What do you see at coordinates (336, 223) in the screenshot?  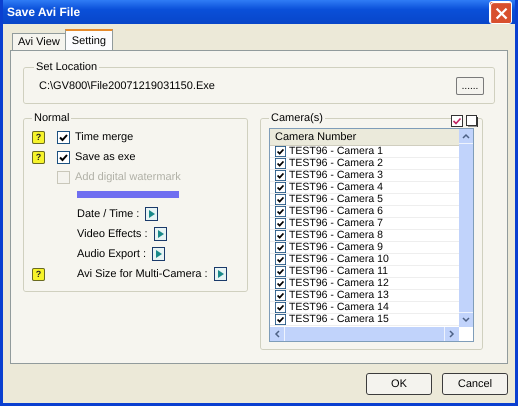 I see `camera-name: TEST96 - Camera 7` at bounding box center [336, 223].